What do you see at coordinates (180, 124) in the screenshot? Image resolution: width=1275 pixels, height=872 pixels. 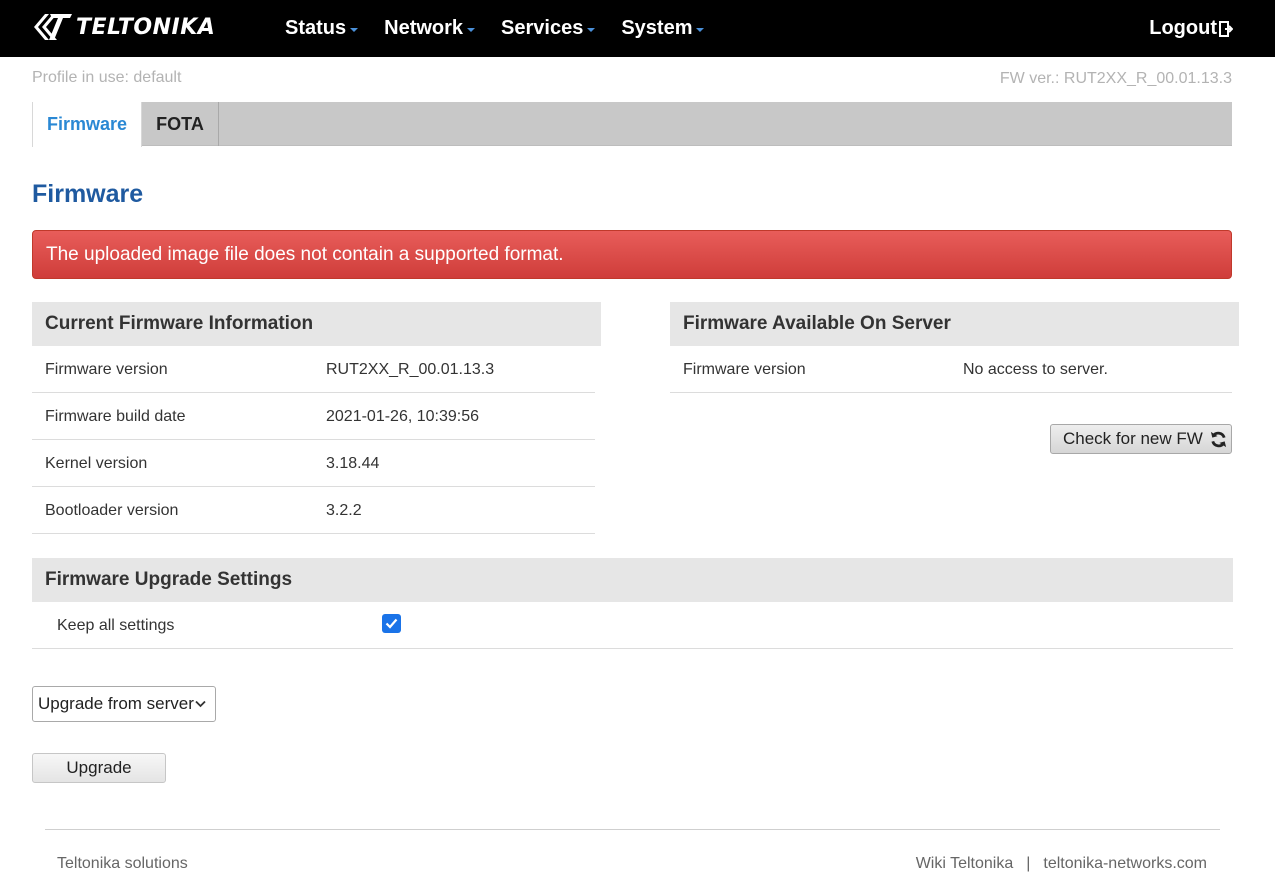 I see `tab-fota: FOTA` at bounding box center [180, 124].